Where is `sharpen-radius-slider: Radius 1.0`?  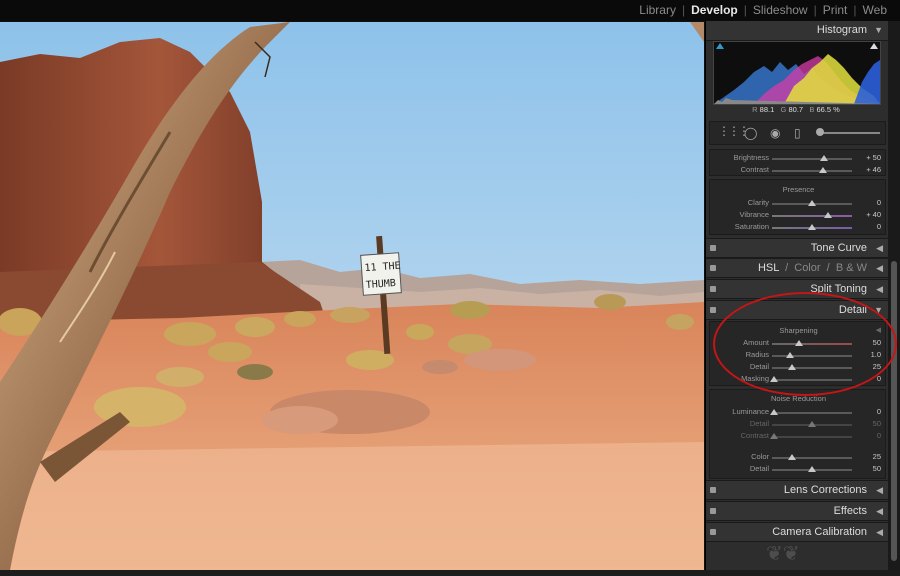 sharpen-radius-slider: Radius 1.0 is located at coordinates (798, 356).